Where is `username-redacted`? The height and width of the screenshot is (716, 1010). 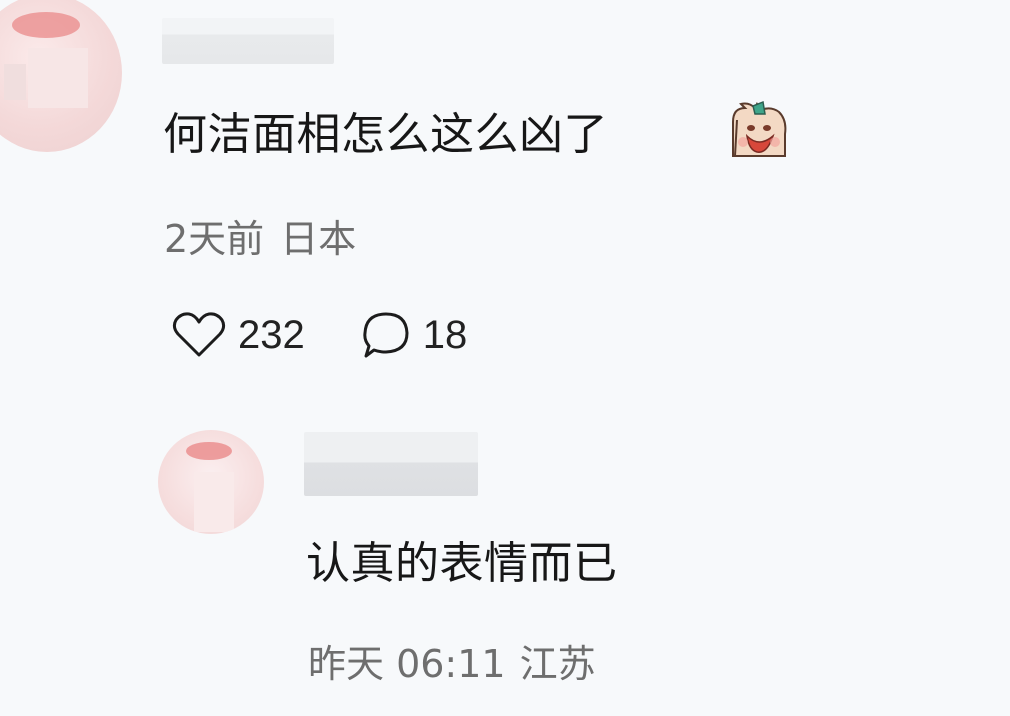
username-redacted is located at coordinates (248, 41).